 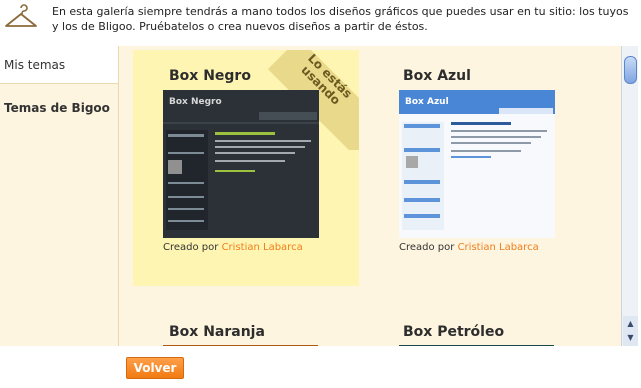 I want to click on theme-title: Box Azul, so click(x=437, y=76).